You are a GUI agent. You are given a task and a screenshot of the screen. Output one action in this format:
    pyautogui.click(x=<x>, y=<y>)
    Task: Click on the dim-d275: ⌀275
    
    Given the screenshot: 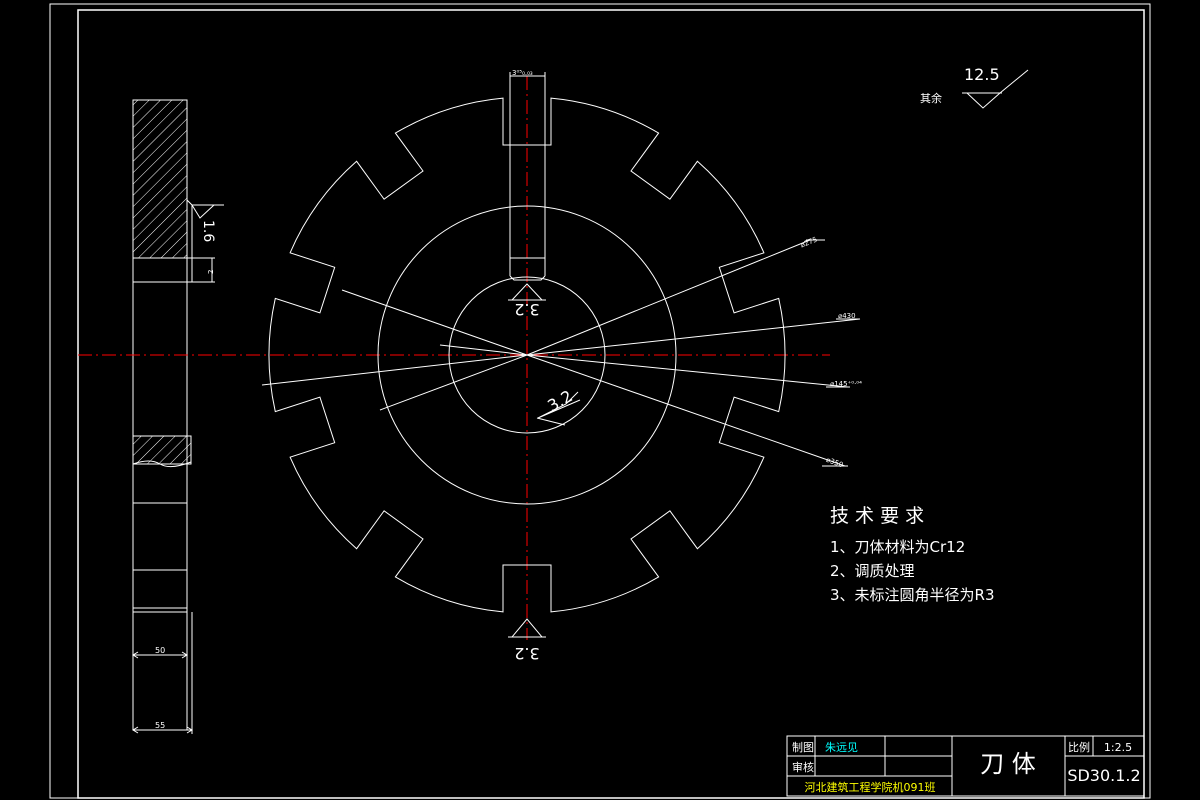 What is the action you would take?
    pyautogui.click(x=808, y=243)
    